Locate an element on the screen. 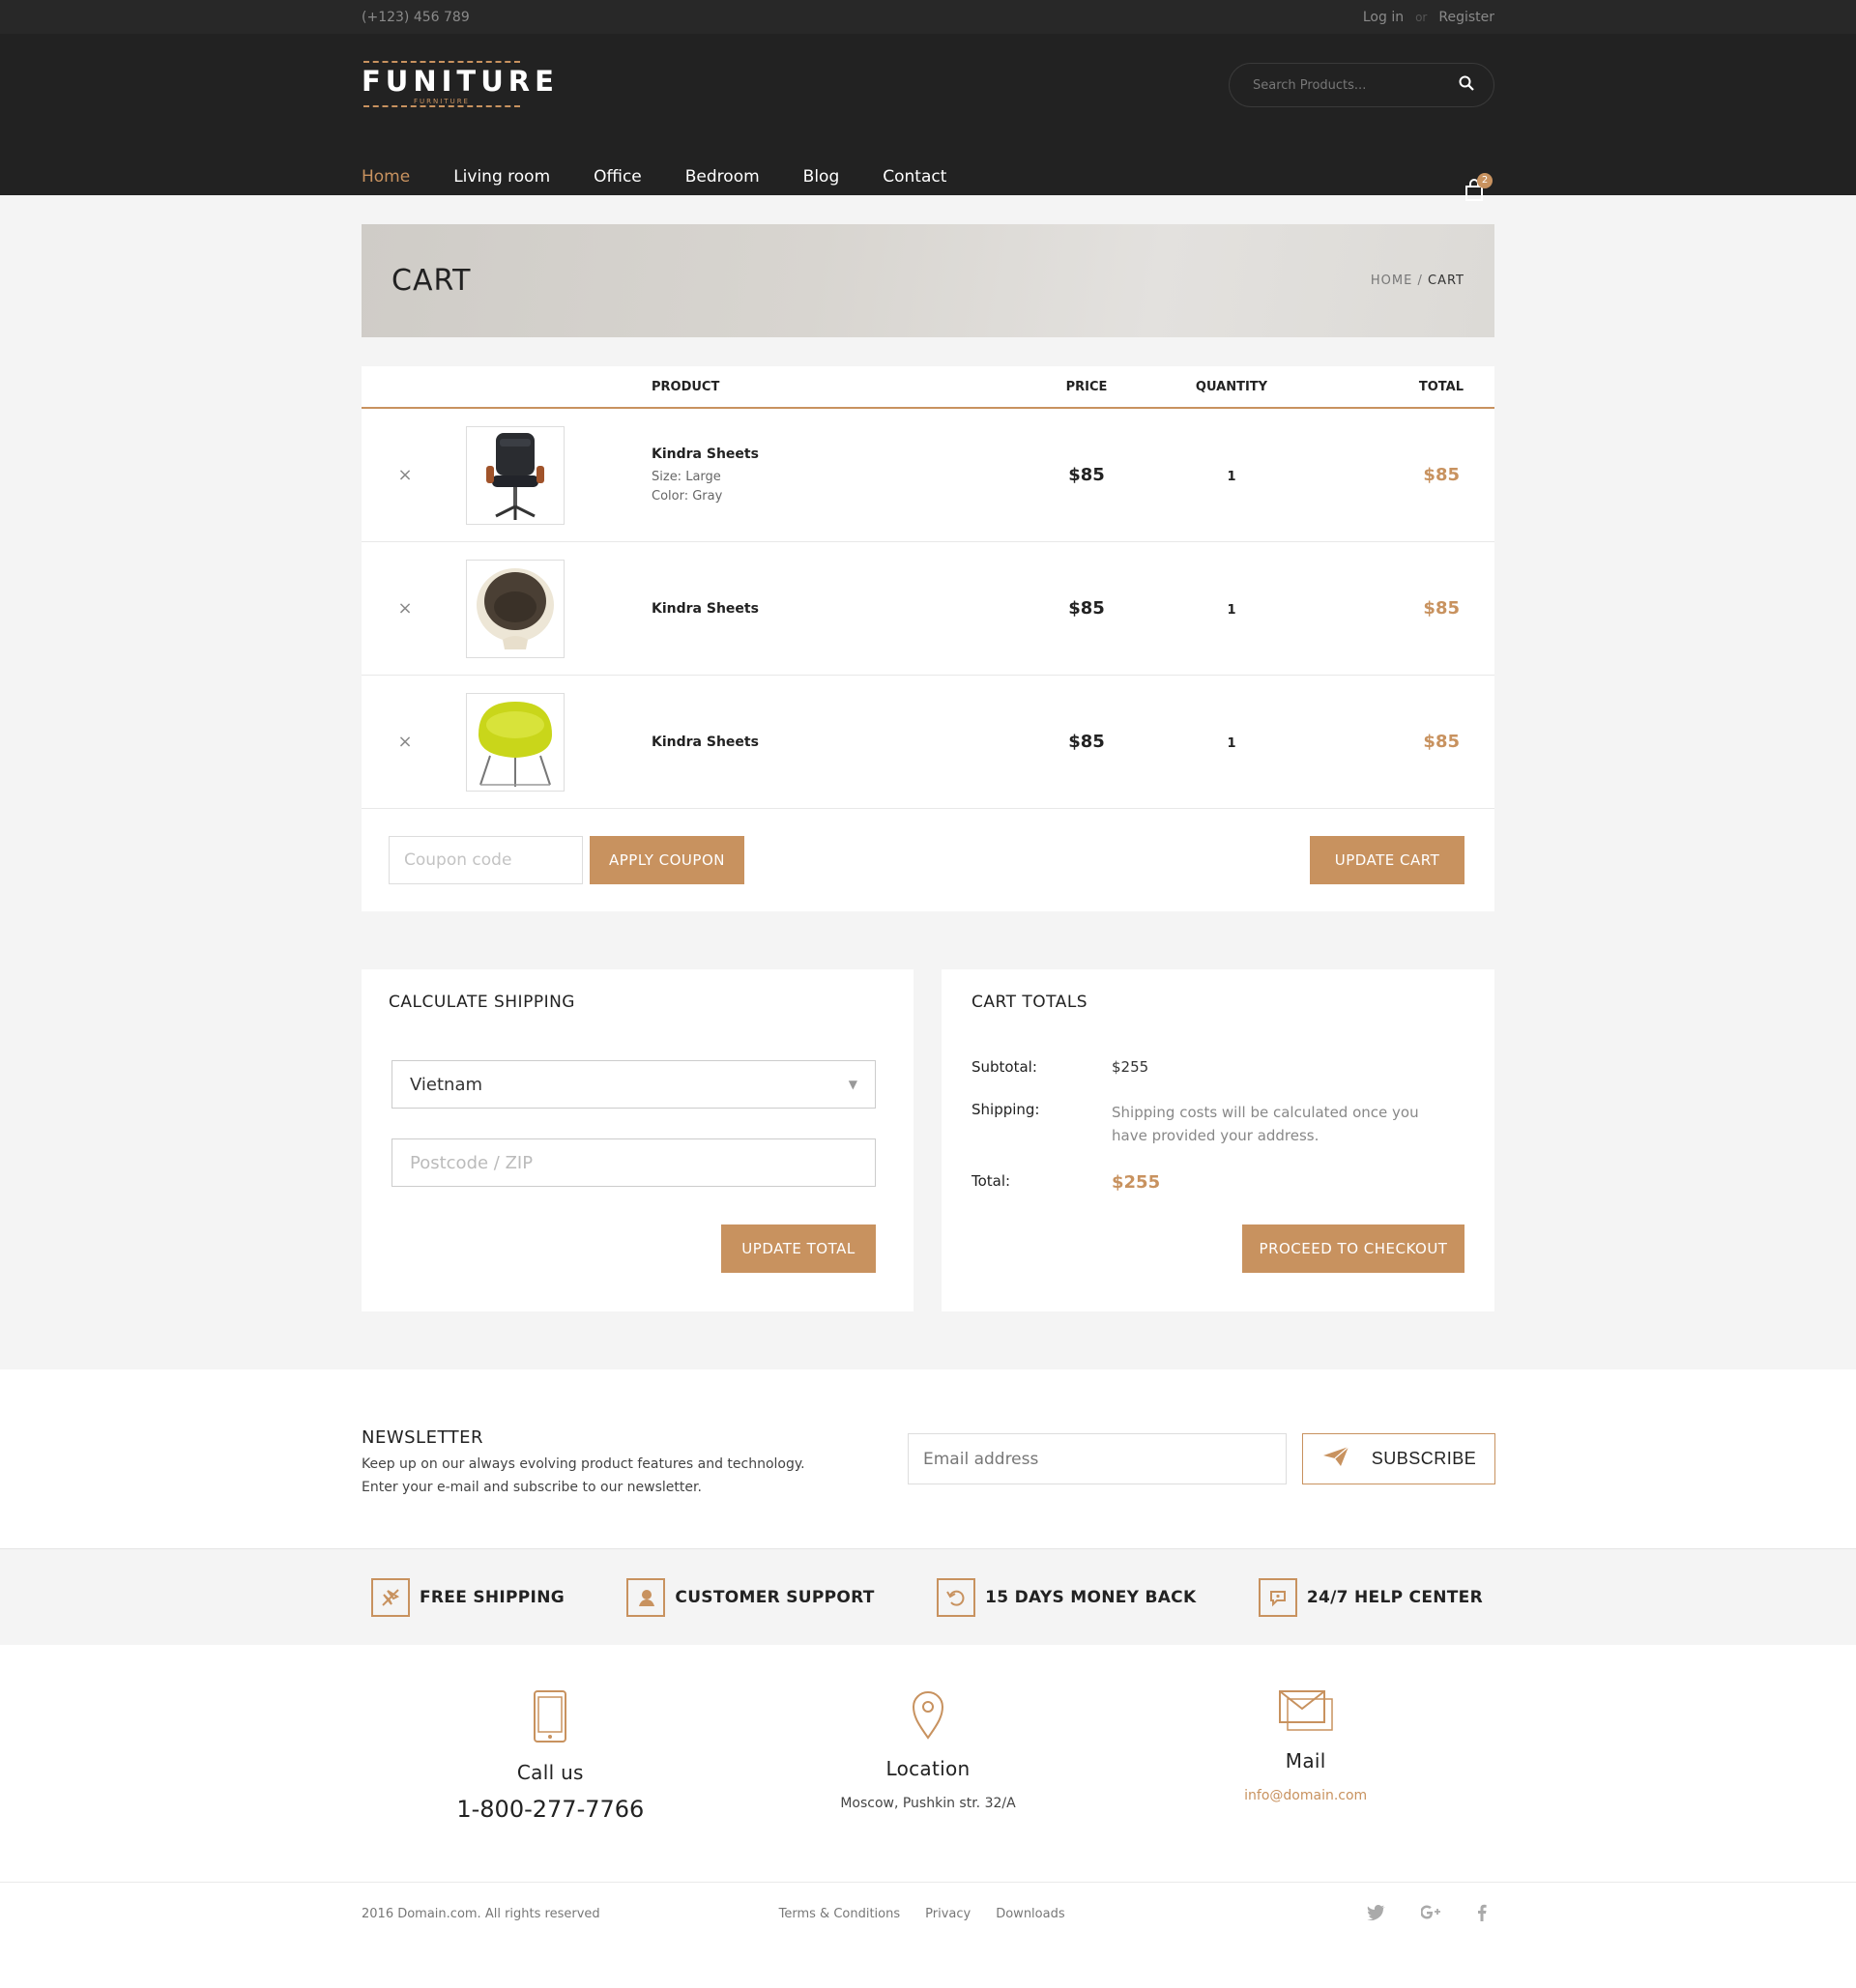 Image resolution: width=1856 pixels, height=1988 pixels. social-links is located at coordinates (1427, 1915).